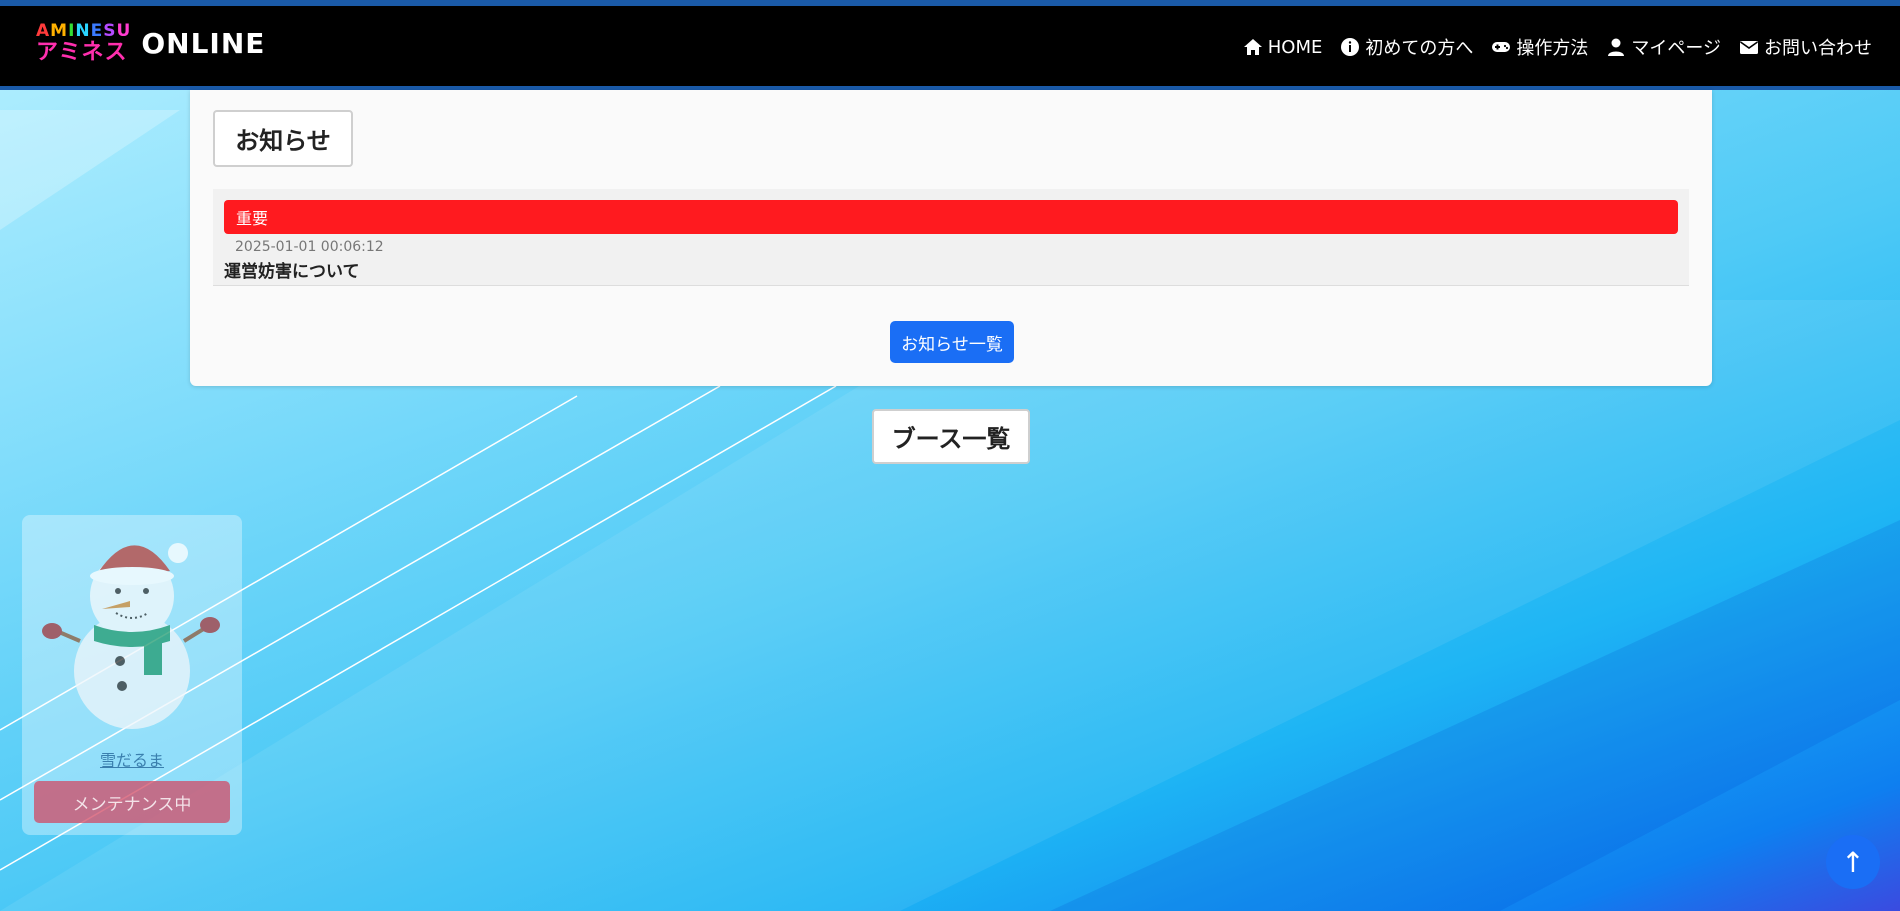  Describe the element at coordinates (1419, 48) in the screenshot. I see `nav-label: 初めての方へ` at that location.